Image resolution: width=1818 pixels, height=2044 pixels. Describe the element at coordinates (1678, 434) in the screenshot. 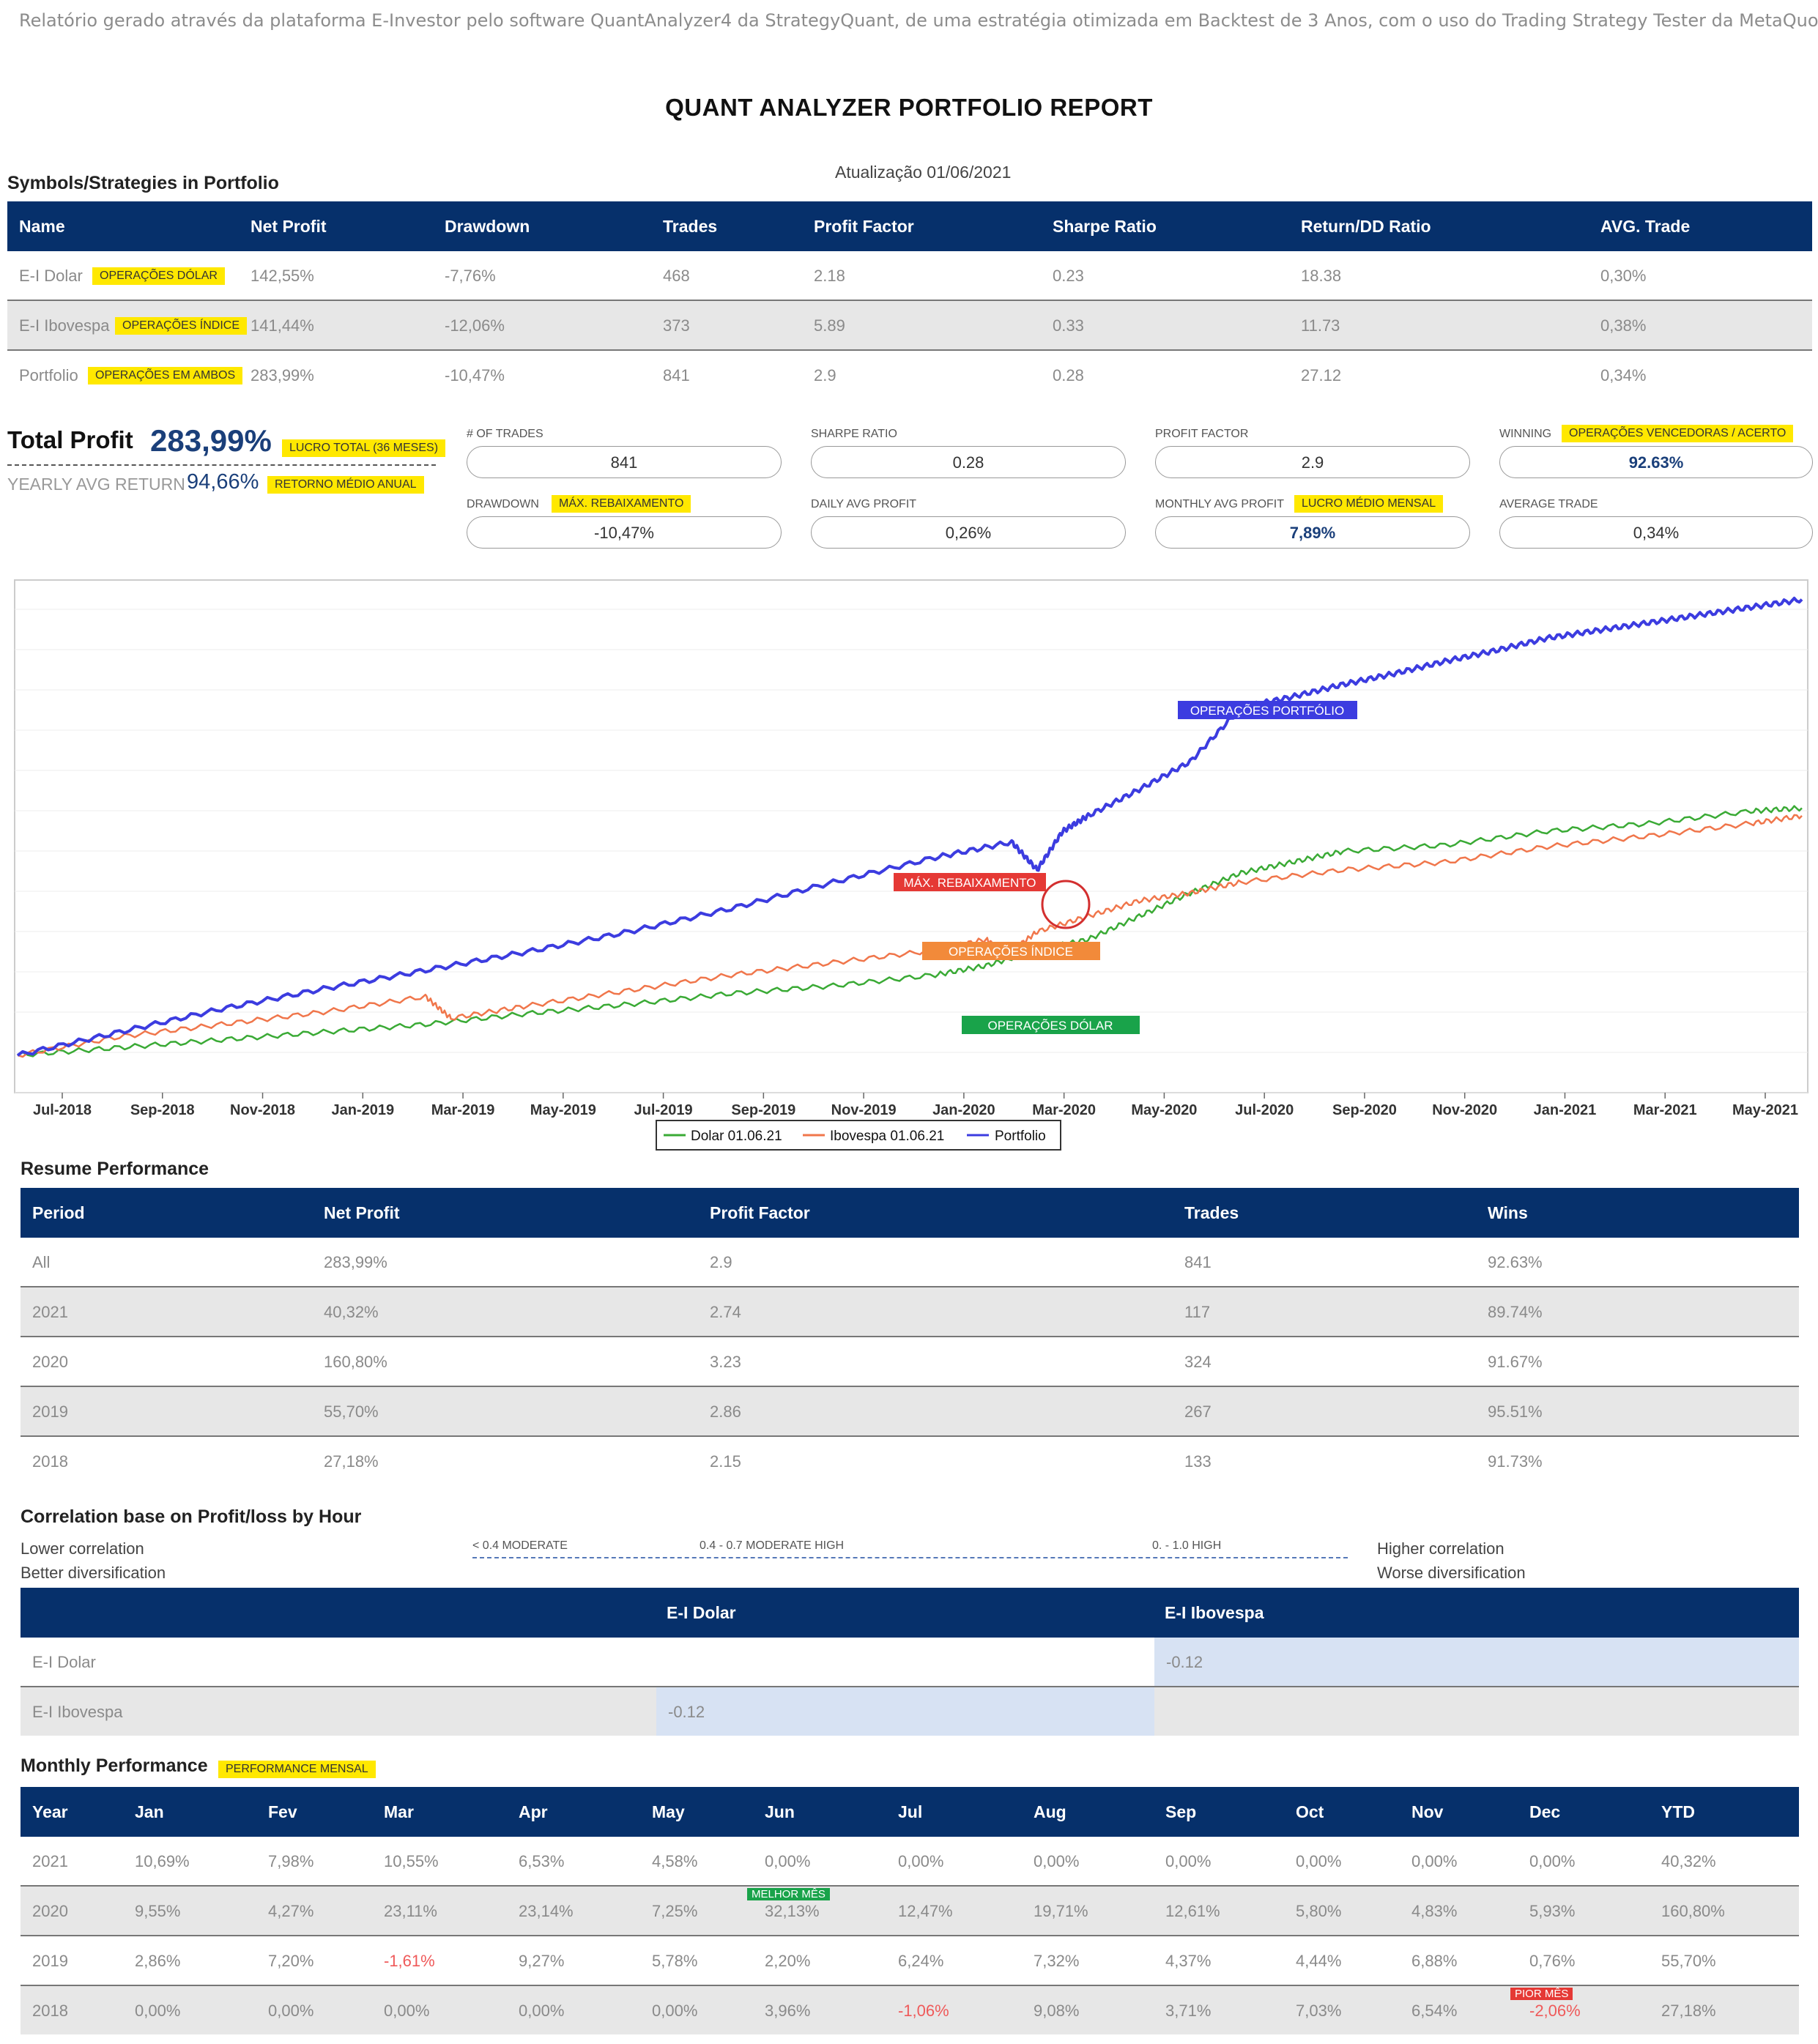

I see `stat-tag-winning: OPERAÇÕES VENCEDORAS / ACERTO` at that location.